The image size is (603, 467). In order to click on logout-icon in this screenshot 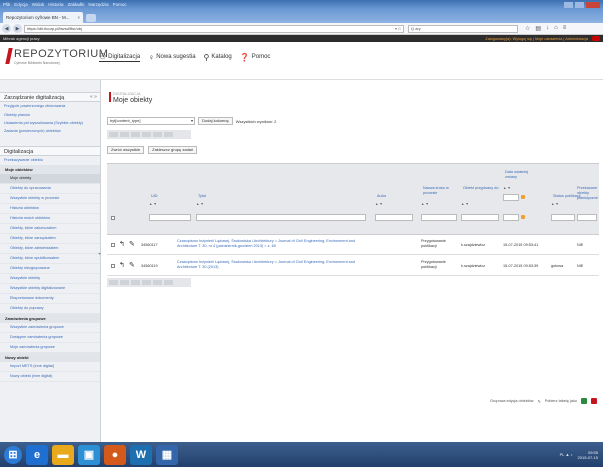, I will do `click(596, 38)`.